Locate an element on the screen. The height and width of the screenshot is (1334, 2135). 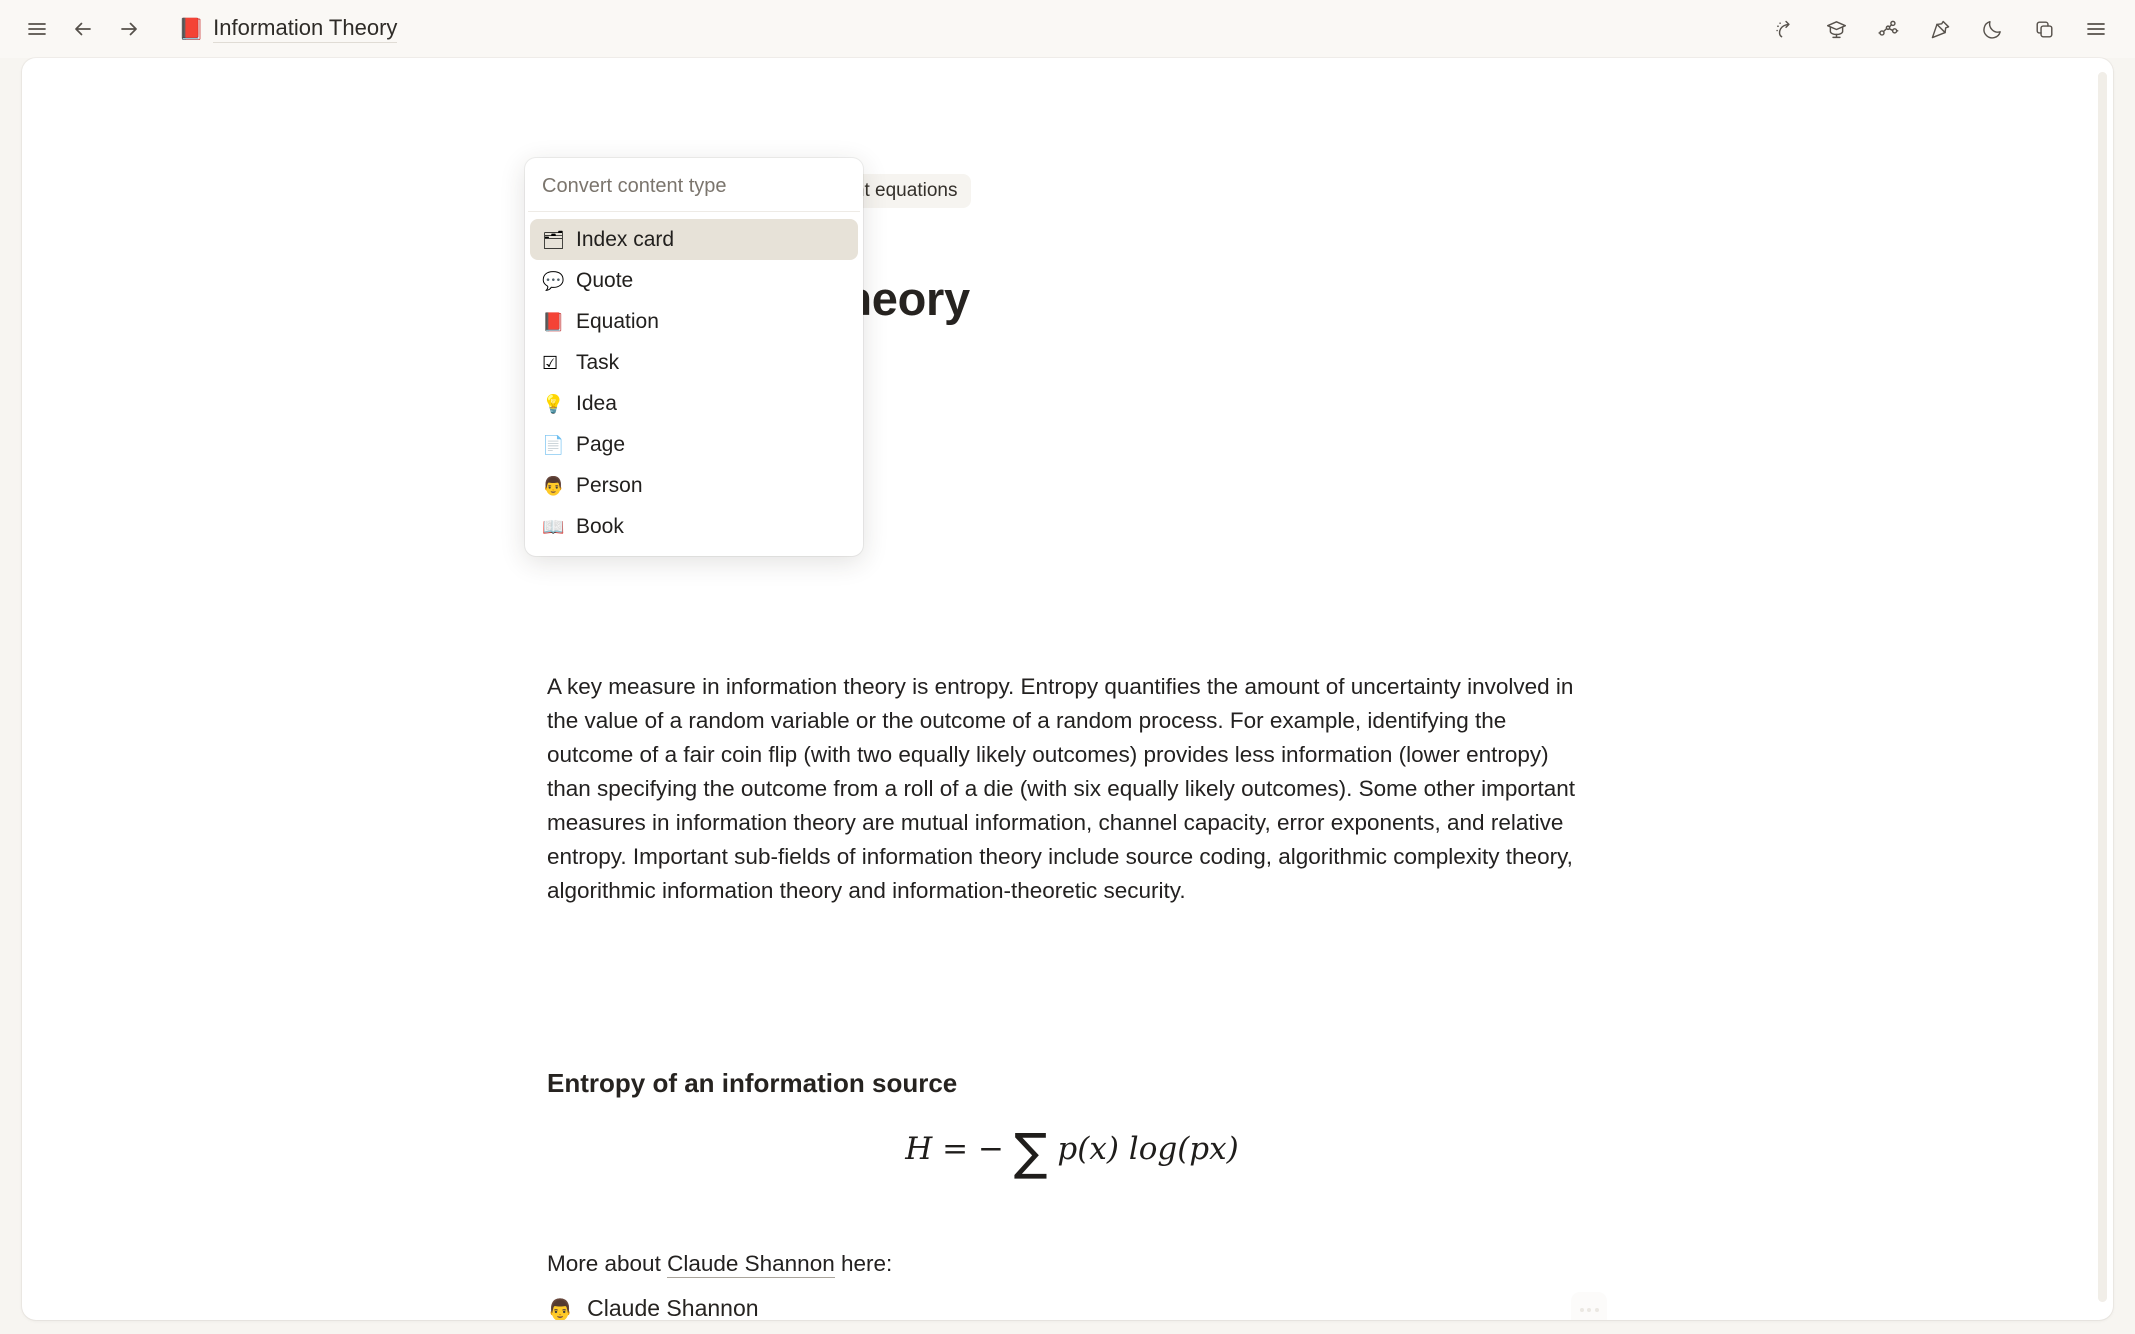
person-reference-name: Claude Shannon is located at coordinates (672, 1307).